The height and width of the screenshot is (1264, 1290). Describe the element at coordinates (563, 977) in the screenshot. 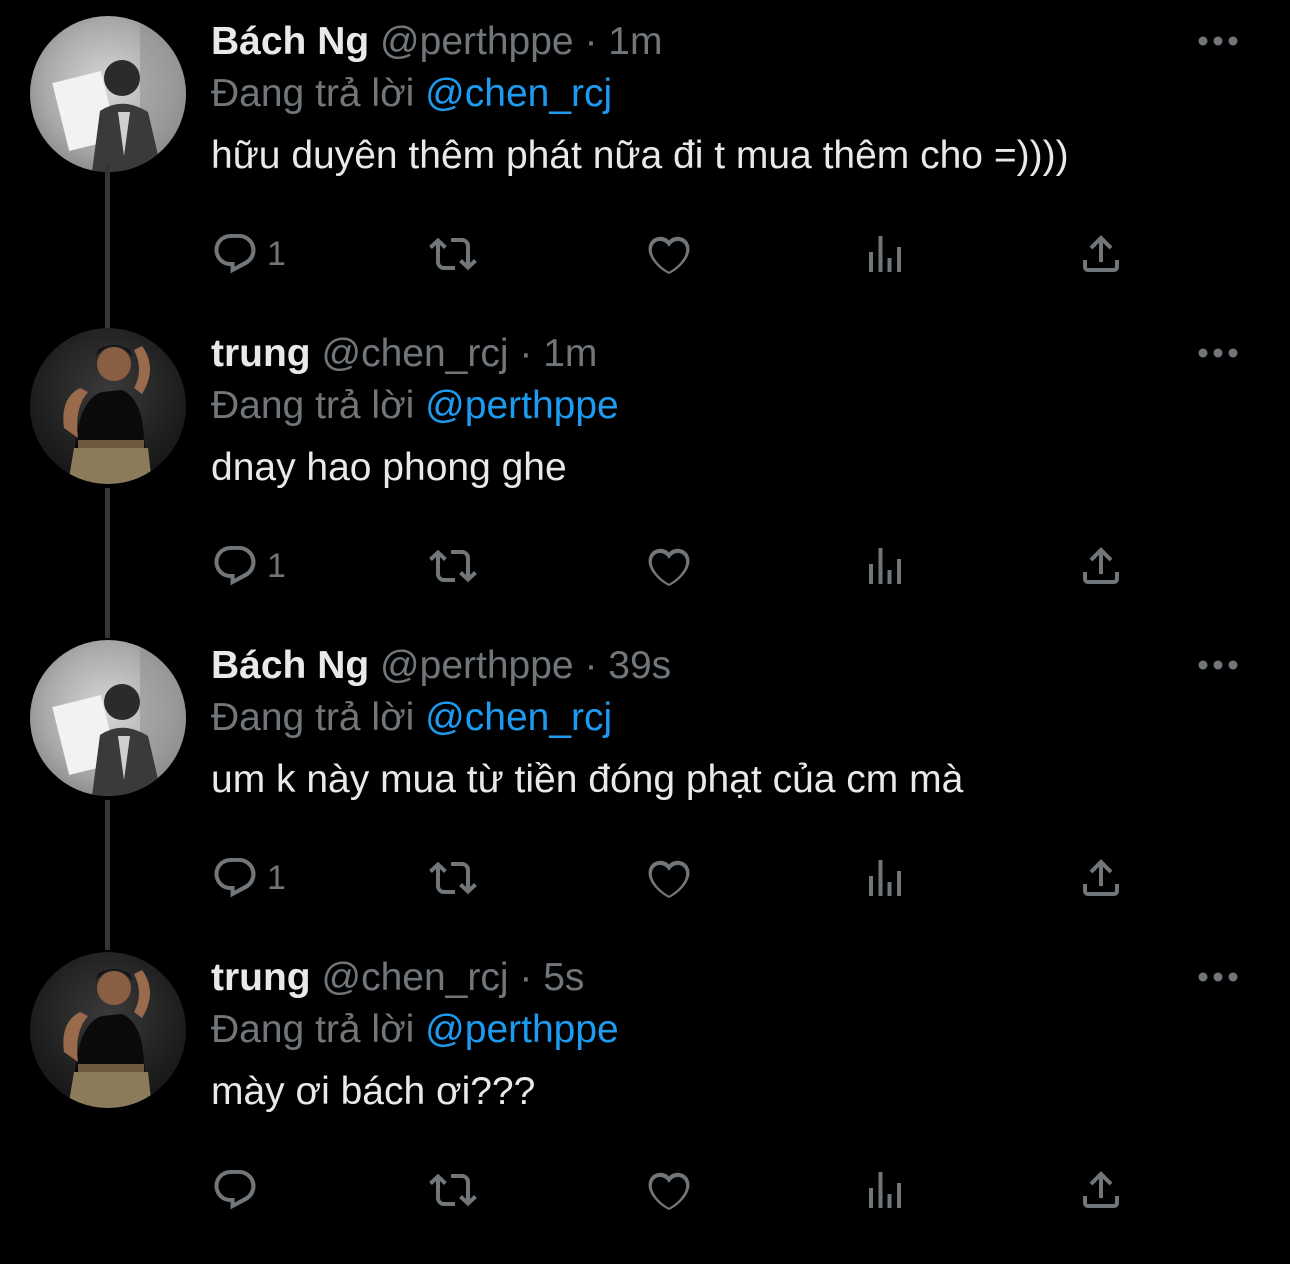

I see `timestamp: 5s` at that location.